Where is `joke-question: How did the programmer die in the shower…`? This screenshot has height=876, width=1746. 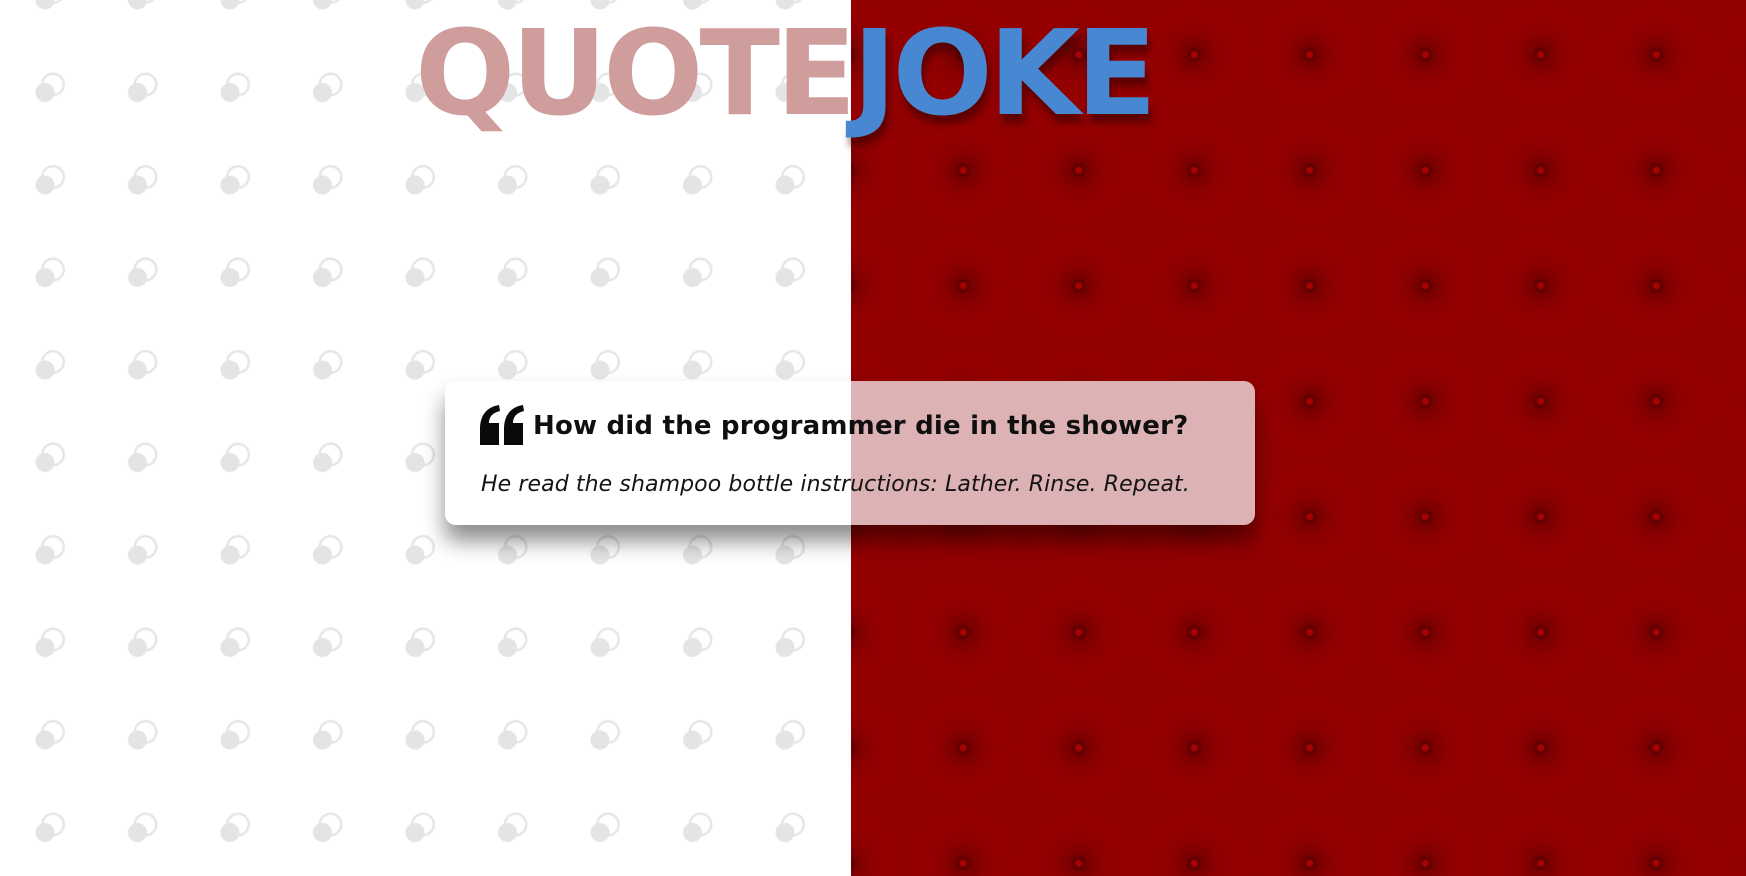 joke-question: How did the programmer die in the shower… is located at coordinates (861, 426).